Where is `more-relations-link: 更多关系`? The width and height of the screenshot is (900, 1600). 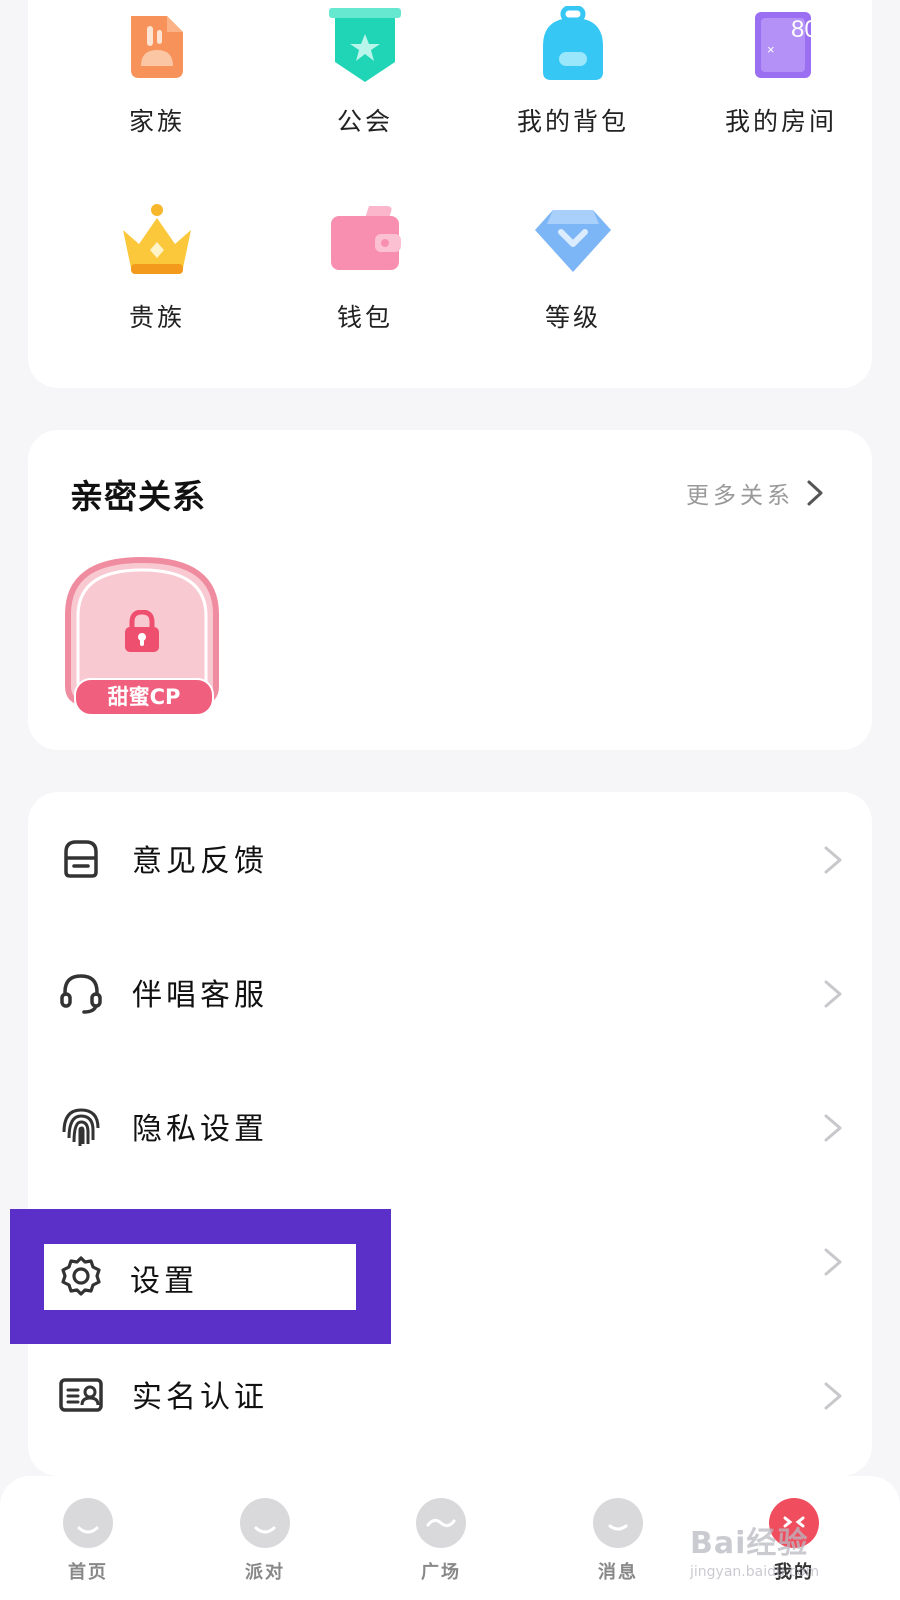
more-relations-link: 更多关系 is located at coordinates (755, 493).